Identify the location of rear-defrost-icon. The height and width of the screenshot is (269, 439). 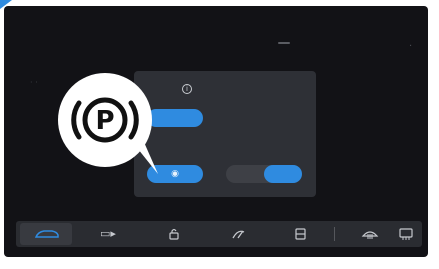
(406, 234).